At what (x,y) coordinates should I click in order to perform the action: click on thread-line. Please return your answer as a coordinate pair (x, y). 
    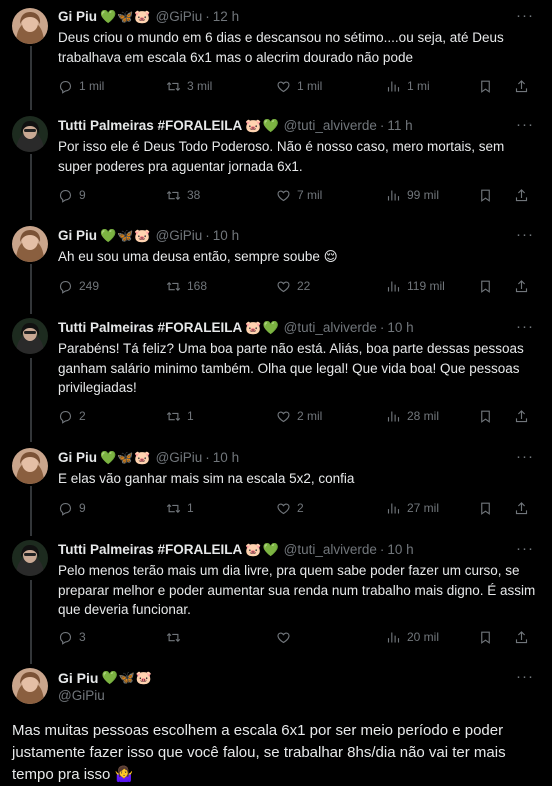
    Looking at the image, I should click on (31, 187).